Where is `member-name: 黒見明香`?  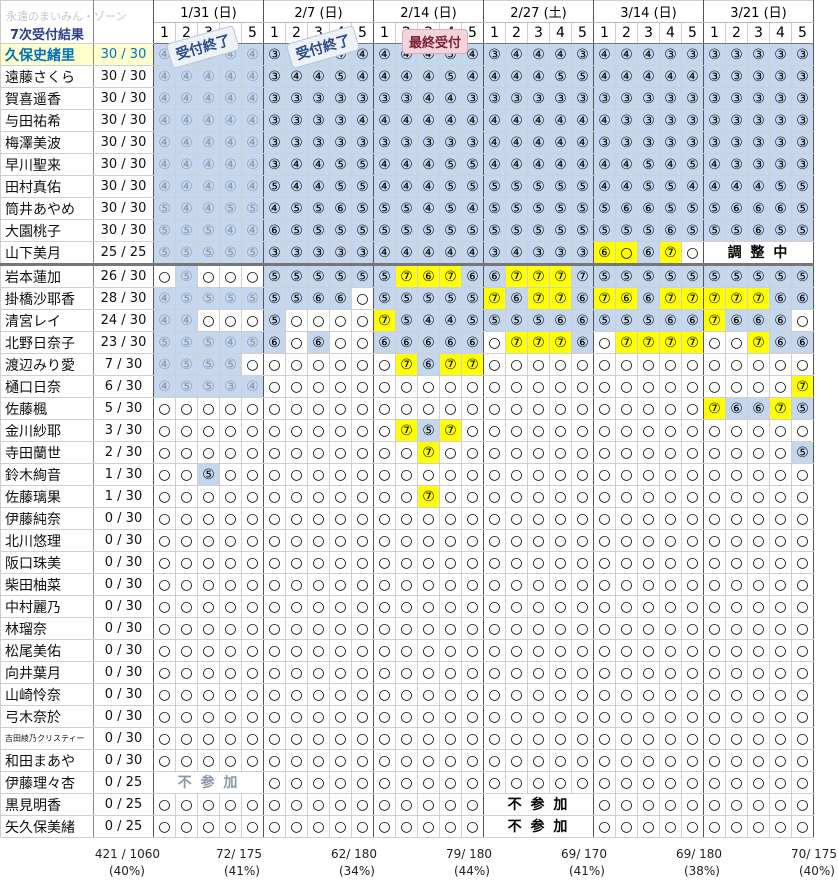 member-name: 黒見明香 is located at coordinates (47, 804).